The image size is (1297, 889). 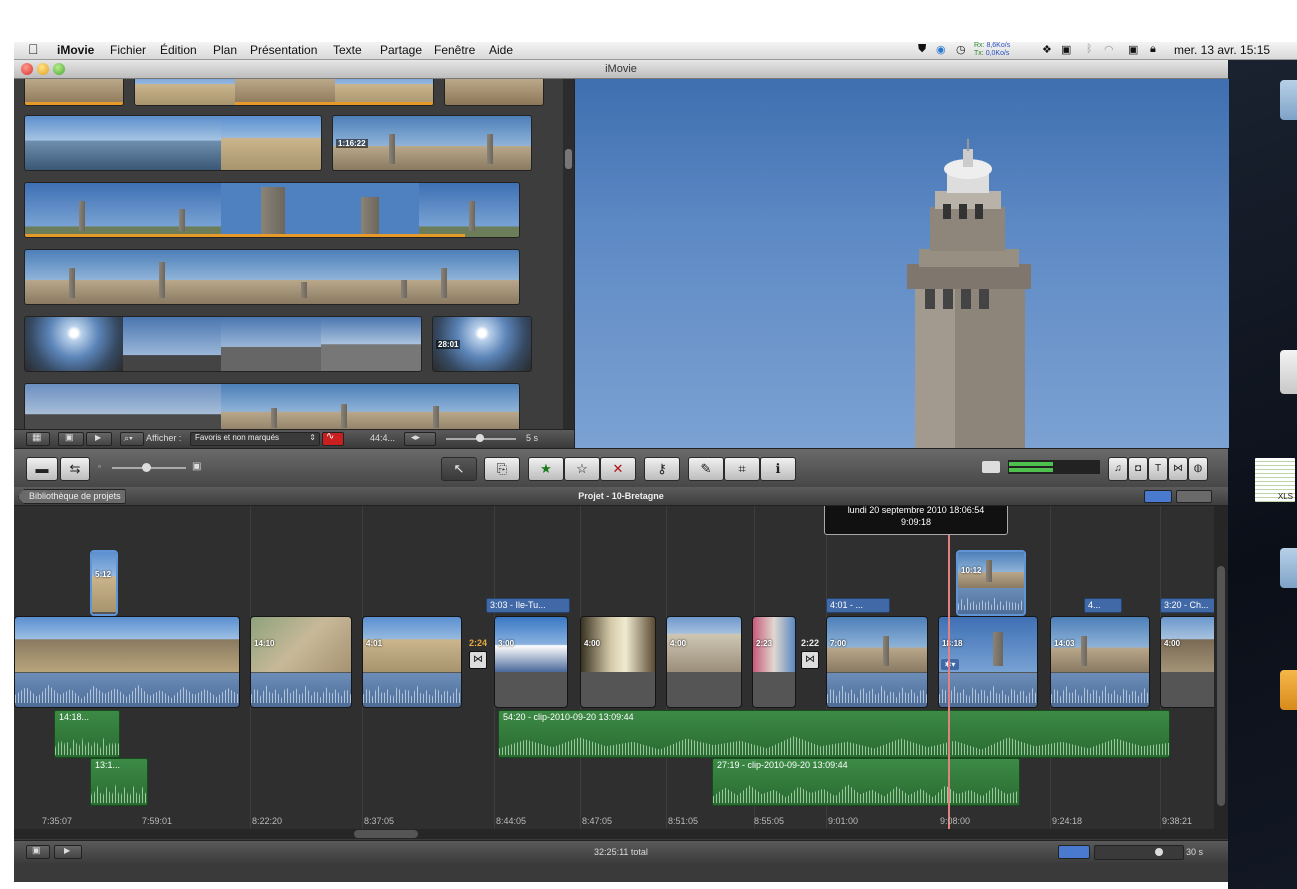 I want to click on project-zoom-slider, so click(x=149, y=467).